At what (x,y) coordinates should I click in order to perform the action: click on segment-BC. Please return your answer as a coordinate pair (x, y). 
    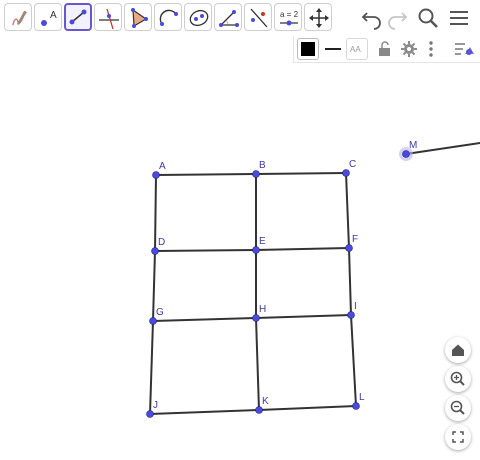
    Looking at the image, I should click on (301, 173).